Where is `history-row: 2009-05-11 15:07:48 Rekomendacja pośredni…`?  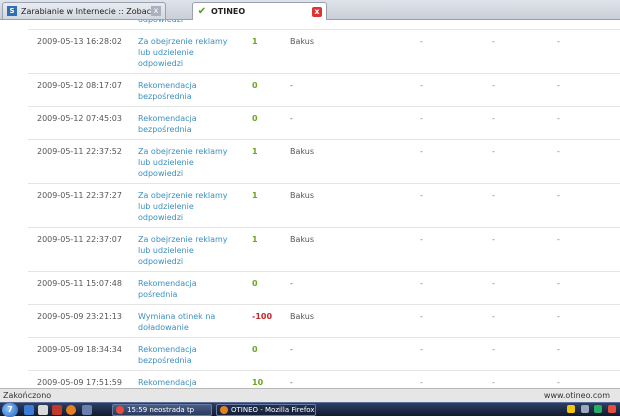
history-row: 2009-05-11 15:07:48 Rekomendacja pośredni… is located at coordinates (324, 288).